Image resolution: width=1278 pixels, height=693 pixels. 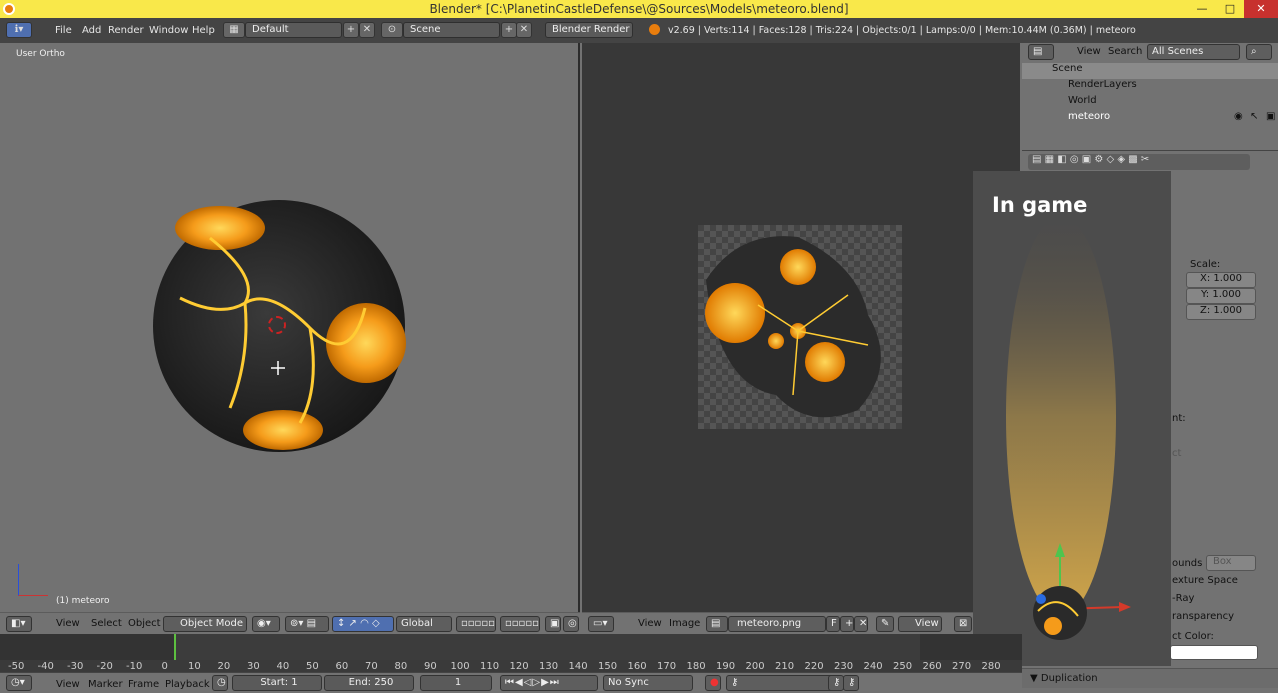 I want to click on maximize-button: □, so click(x=1230, y=9).